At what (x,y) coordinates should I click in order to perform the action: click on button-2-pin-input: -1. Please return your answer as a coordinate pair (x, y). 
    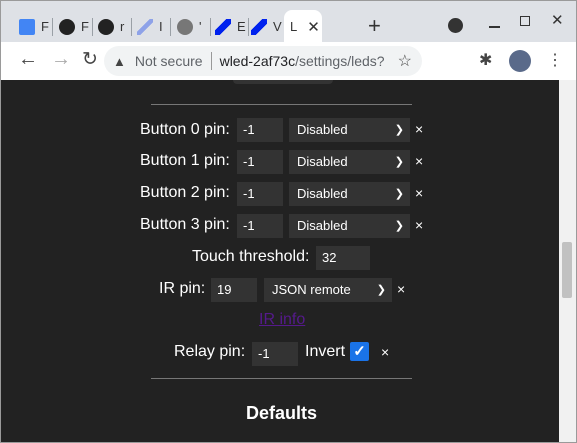
    Looking at the image, I should click on (260, 194).